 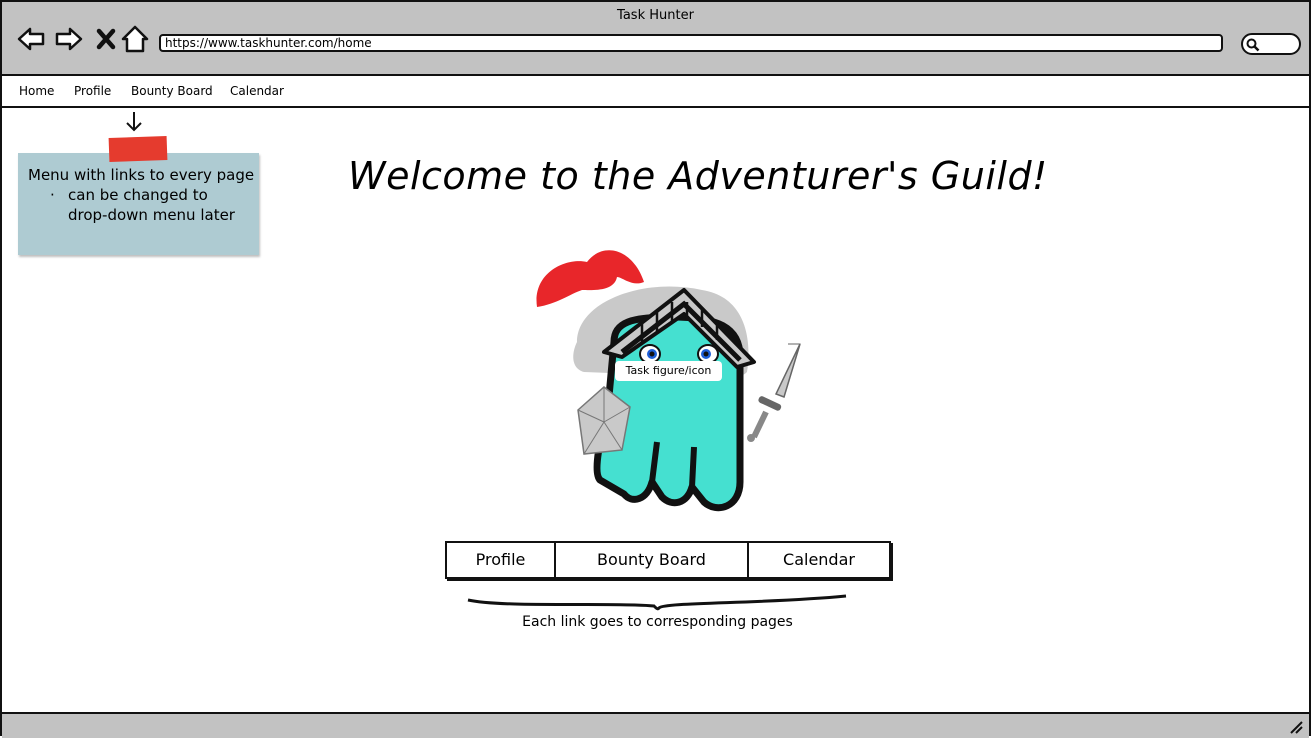 I want to click on site-menu: Home Profile Bounty Board Calendar, so click(x=655, y=92).